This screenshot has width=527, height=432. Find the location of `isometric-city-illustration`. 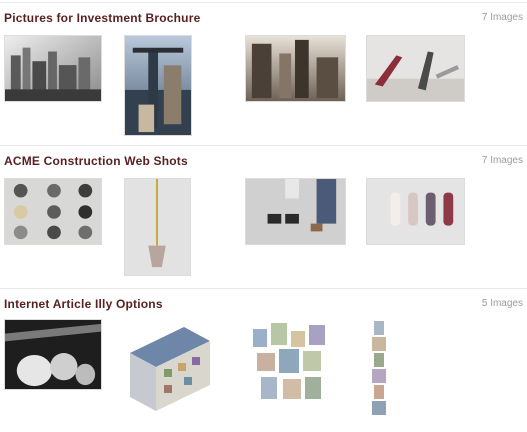

isometric-city-illustration is located at coordinates (290, 363).